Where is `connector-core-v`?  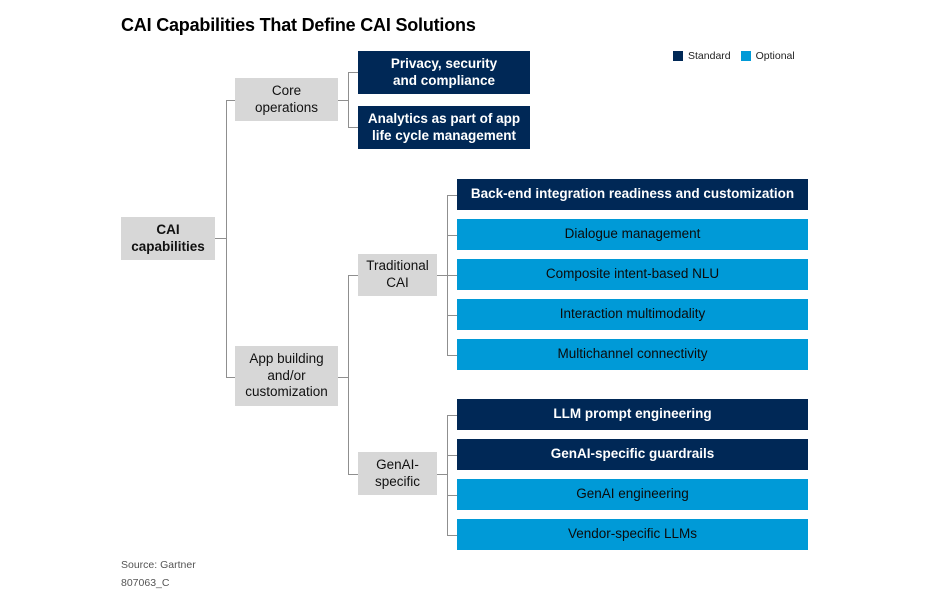
connector-core-v is located at coordinates (348, 100).